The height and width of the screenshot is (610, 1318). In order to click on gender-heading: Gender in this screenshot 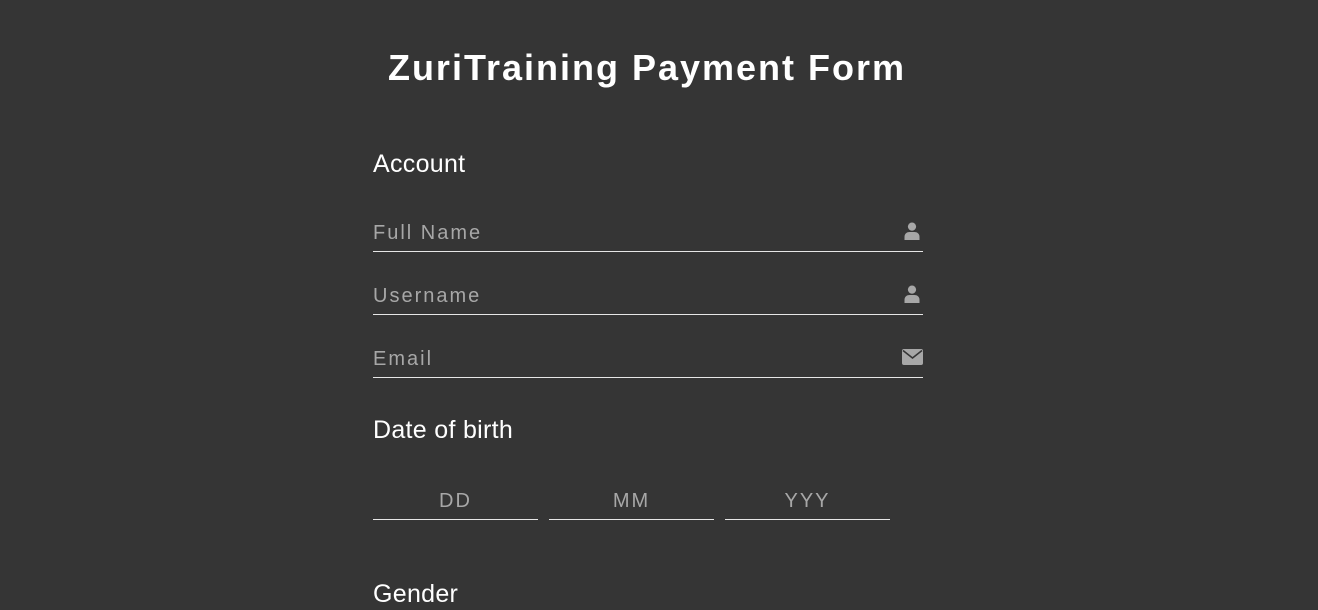, I will do `click(416, 594)`.